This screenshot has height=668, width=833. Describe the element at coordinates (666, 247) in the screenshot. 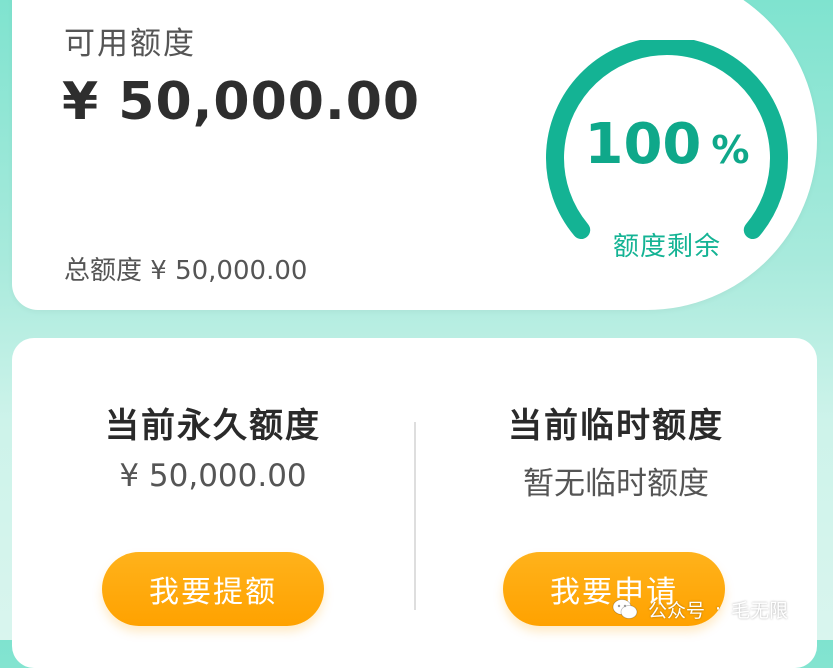

I see `gauge-caption: 额度剩余` at that location.